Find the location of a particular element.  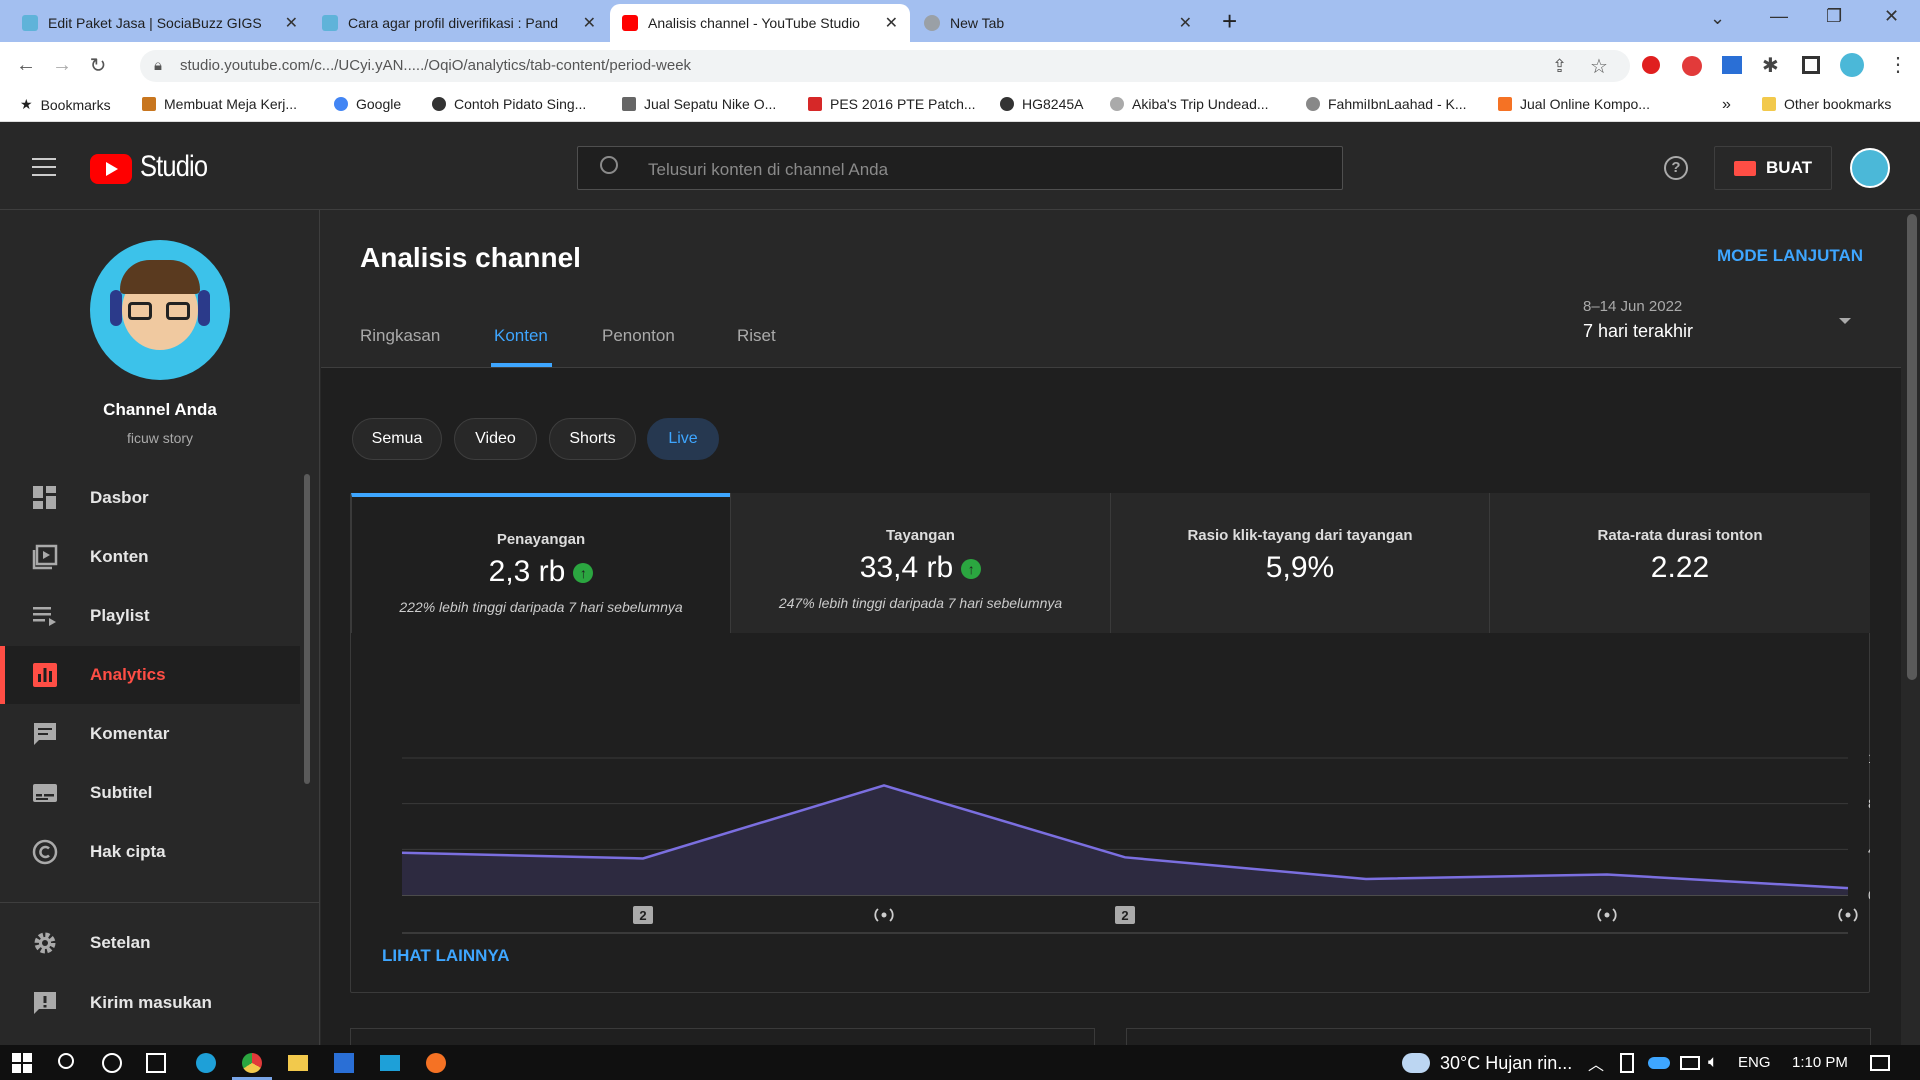

chip-shorts: Shorts is located at coordinates (592, 439).